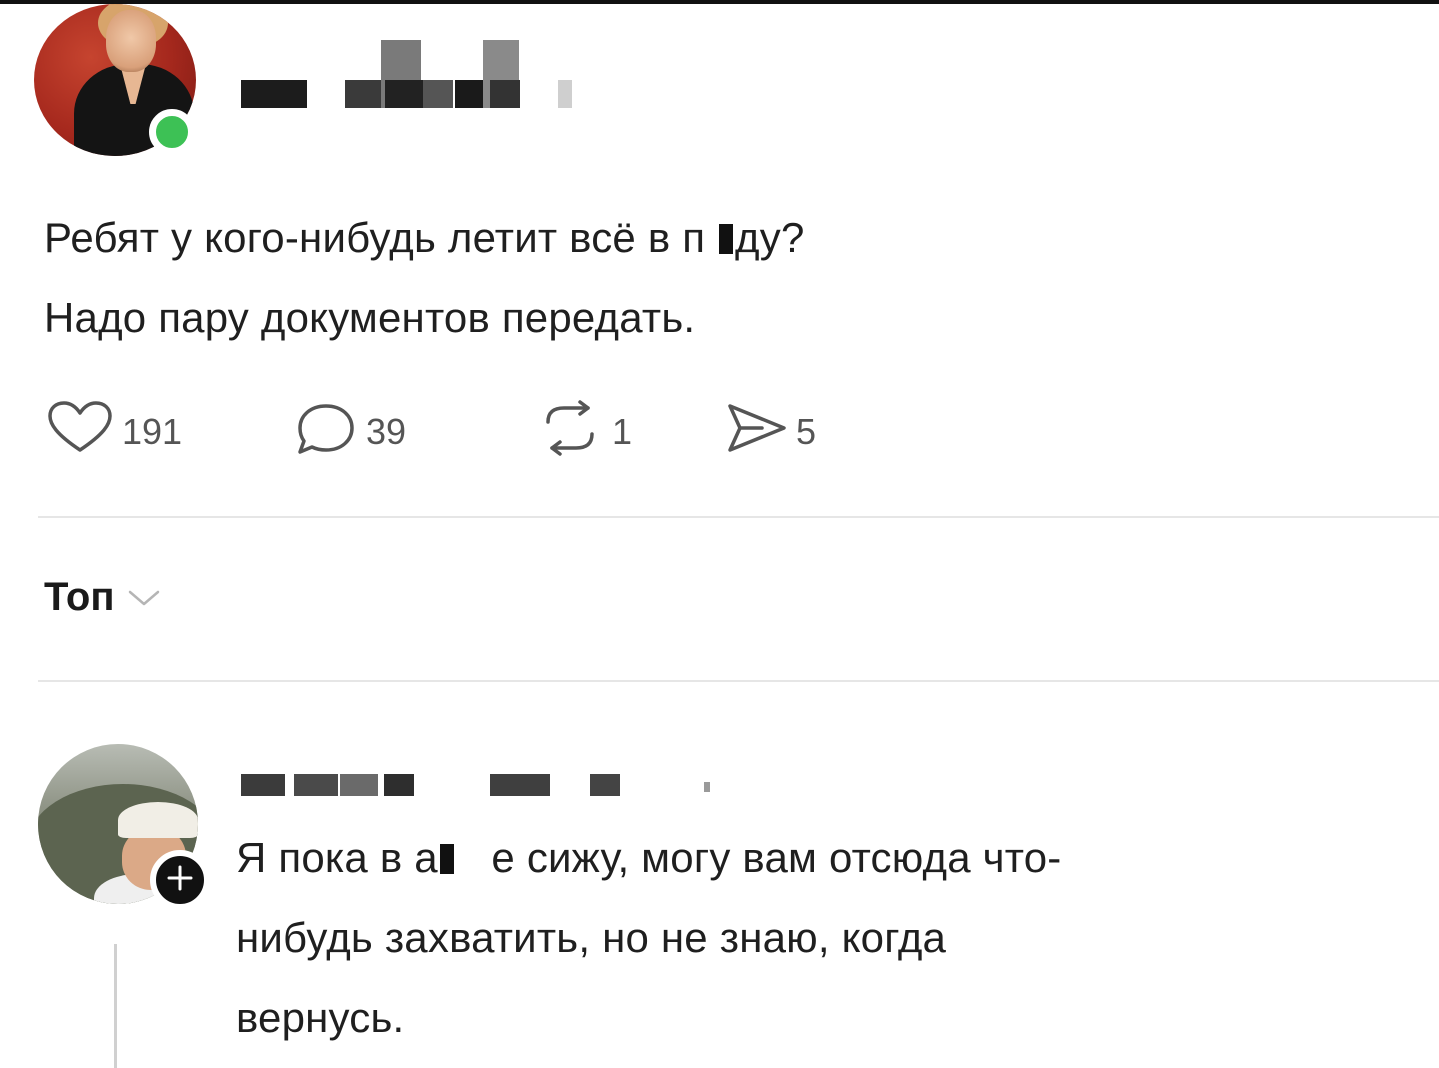 Image resolution: width=1439 pixels, height=1068 pixels. Describe the element at coordinates (144, 600) in the screenshot. I see `chevron-down-icon` at that location.